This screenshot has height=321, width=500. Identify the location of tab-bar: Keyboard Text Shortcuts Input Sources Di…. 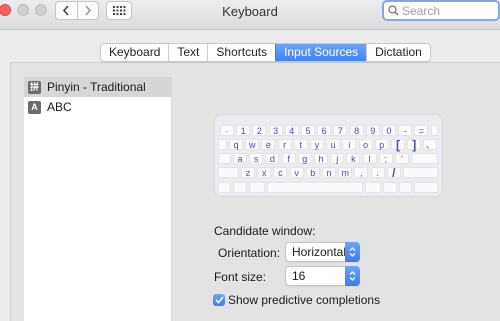
(265, 52).